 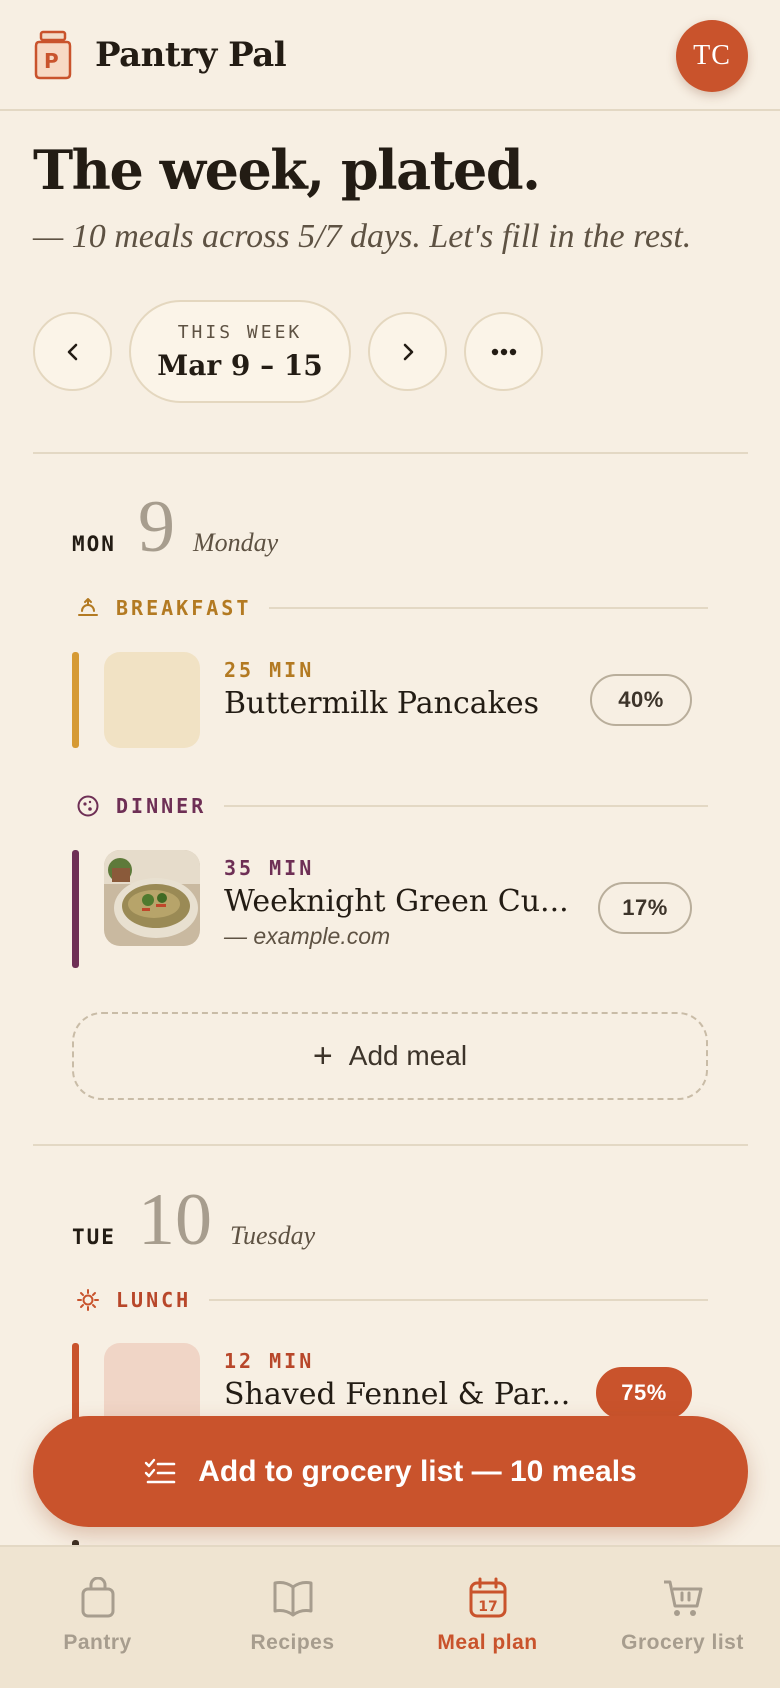 I want to click on add-to-grocery-list-button: Add to grocery list — 10 meals, so click(x=390, y=1471).